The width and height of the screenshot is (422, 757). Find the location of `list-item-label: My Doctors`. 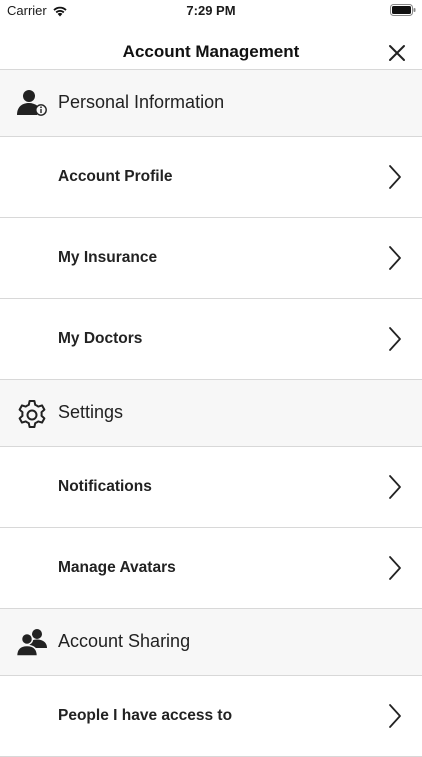

list-item-label: My Doctors is located at coordinates (100, 338).